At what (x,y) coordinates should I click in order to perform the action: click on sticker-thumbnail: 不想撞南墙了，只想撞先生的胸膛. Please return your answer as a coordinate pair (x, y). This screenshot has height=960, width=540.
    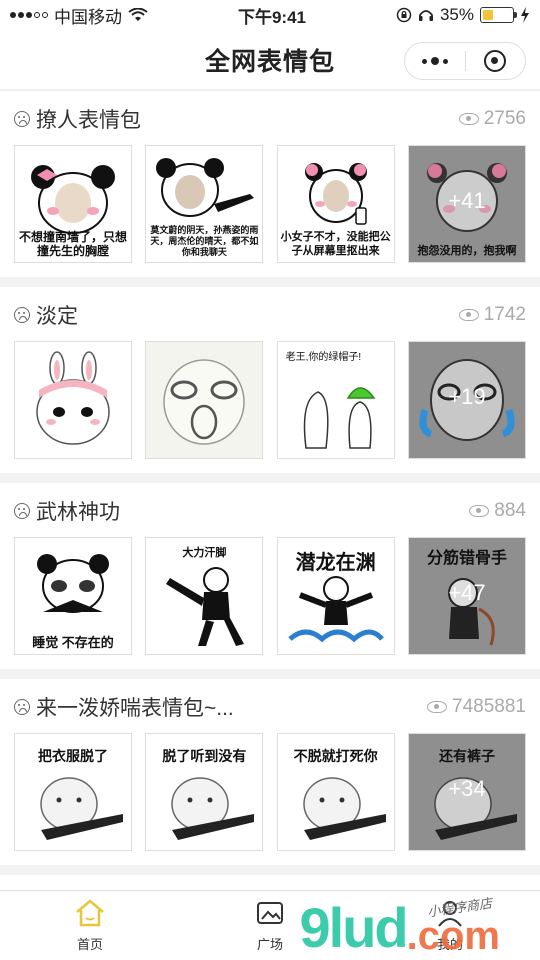
    Looking at the image, I should click on (73, 204).